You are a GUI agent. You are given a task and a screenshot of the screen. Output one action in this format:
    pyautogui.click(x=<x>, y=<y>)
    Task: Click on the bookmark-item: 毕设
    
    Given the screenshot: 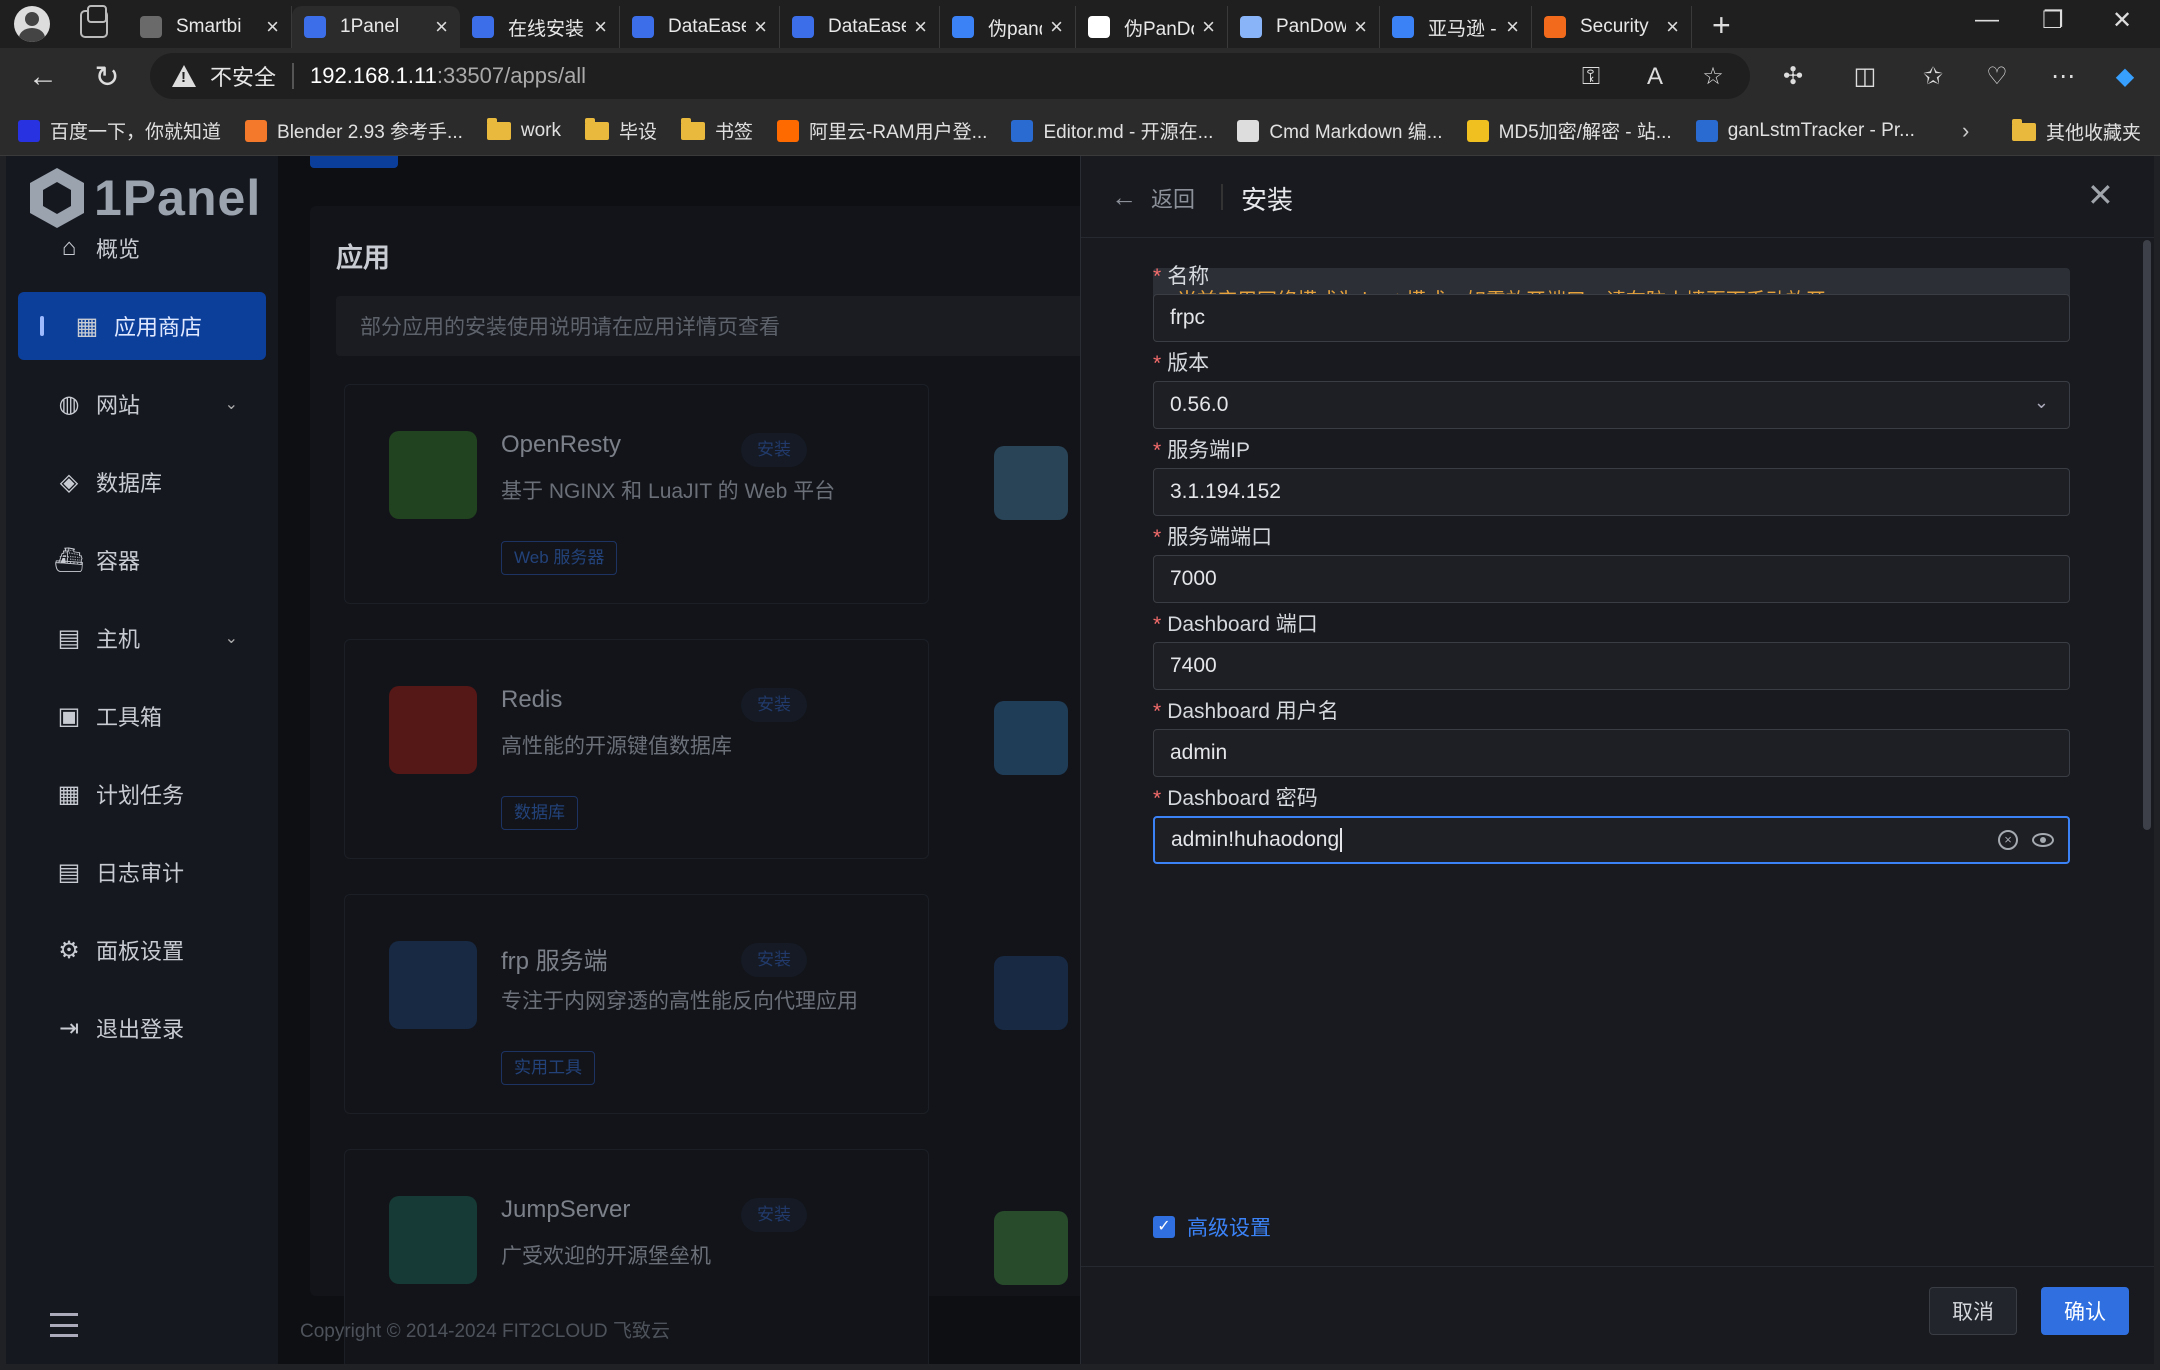 What is the action you would take?
    pyautogui.click(x=621, y=130)
    